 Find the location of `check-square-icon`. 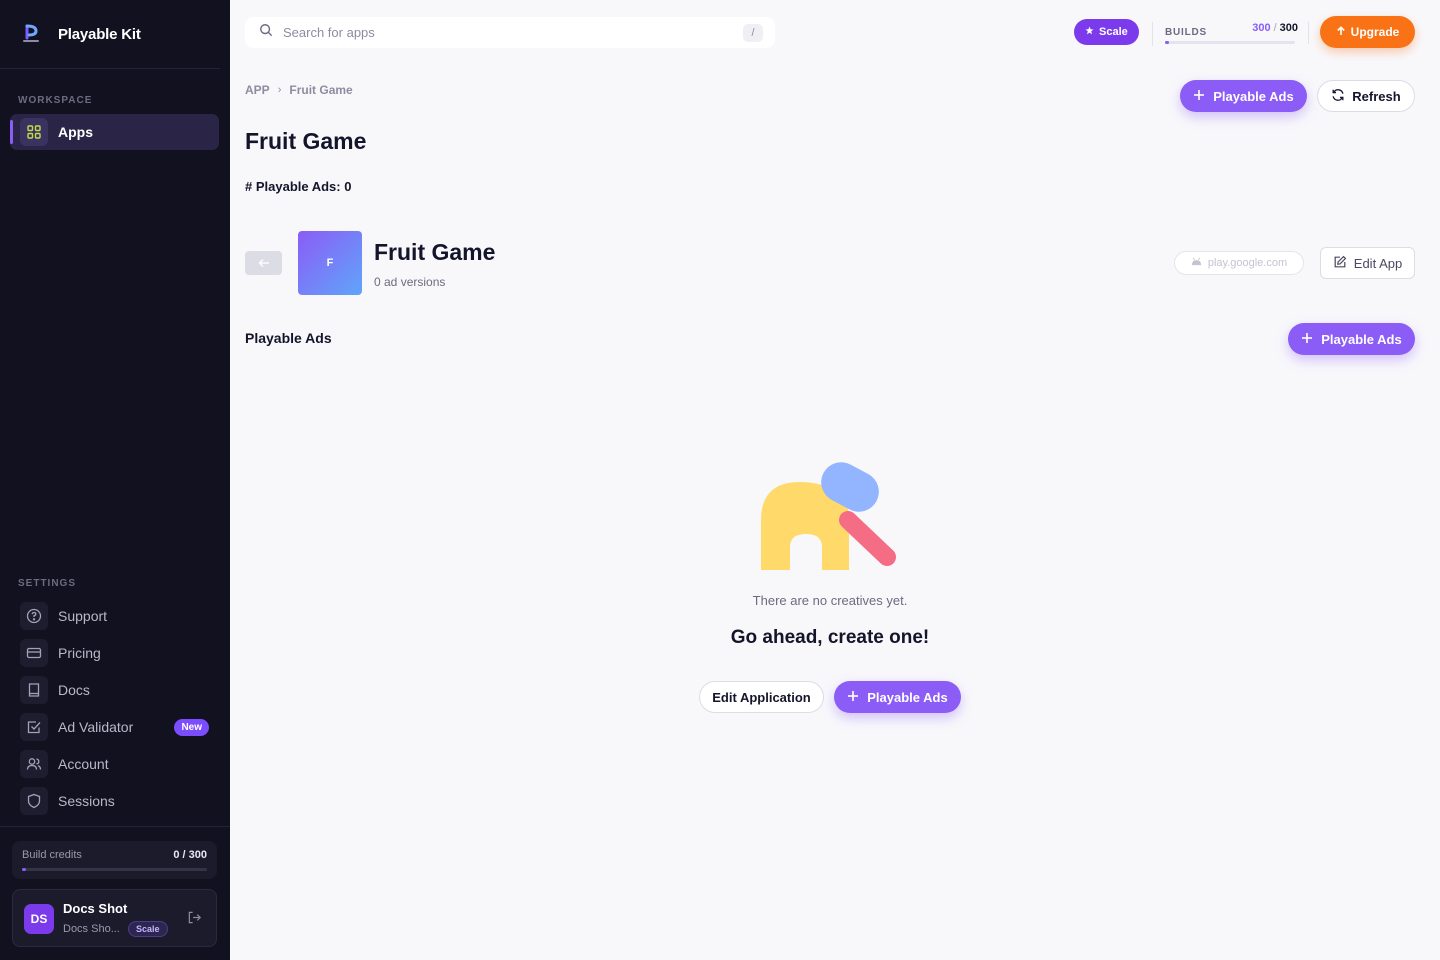

check-square-icon is located at coordinates (34, 727).